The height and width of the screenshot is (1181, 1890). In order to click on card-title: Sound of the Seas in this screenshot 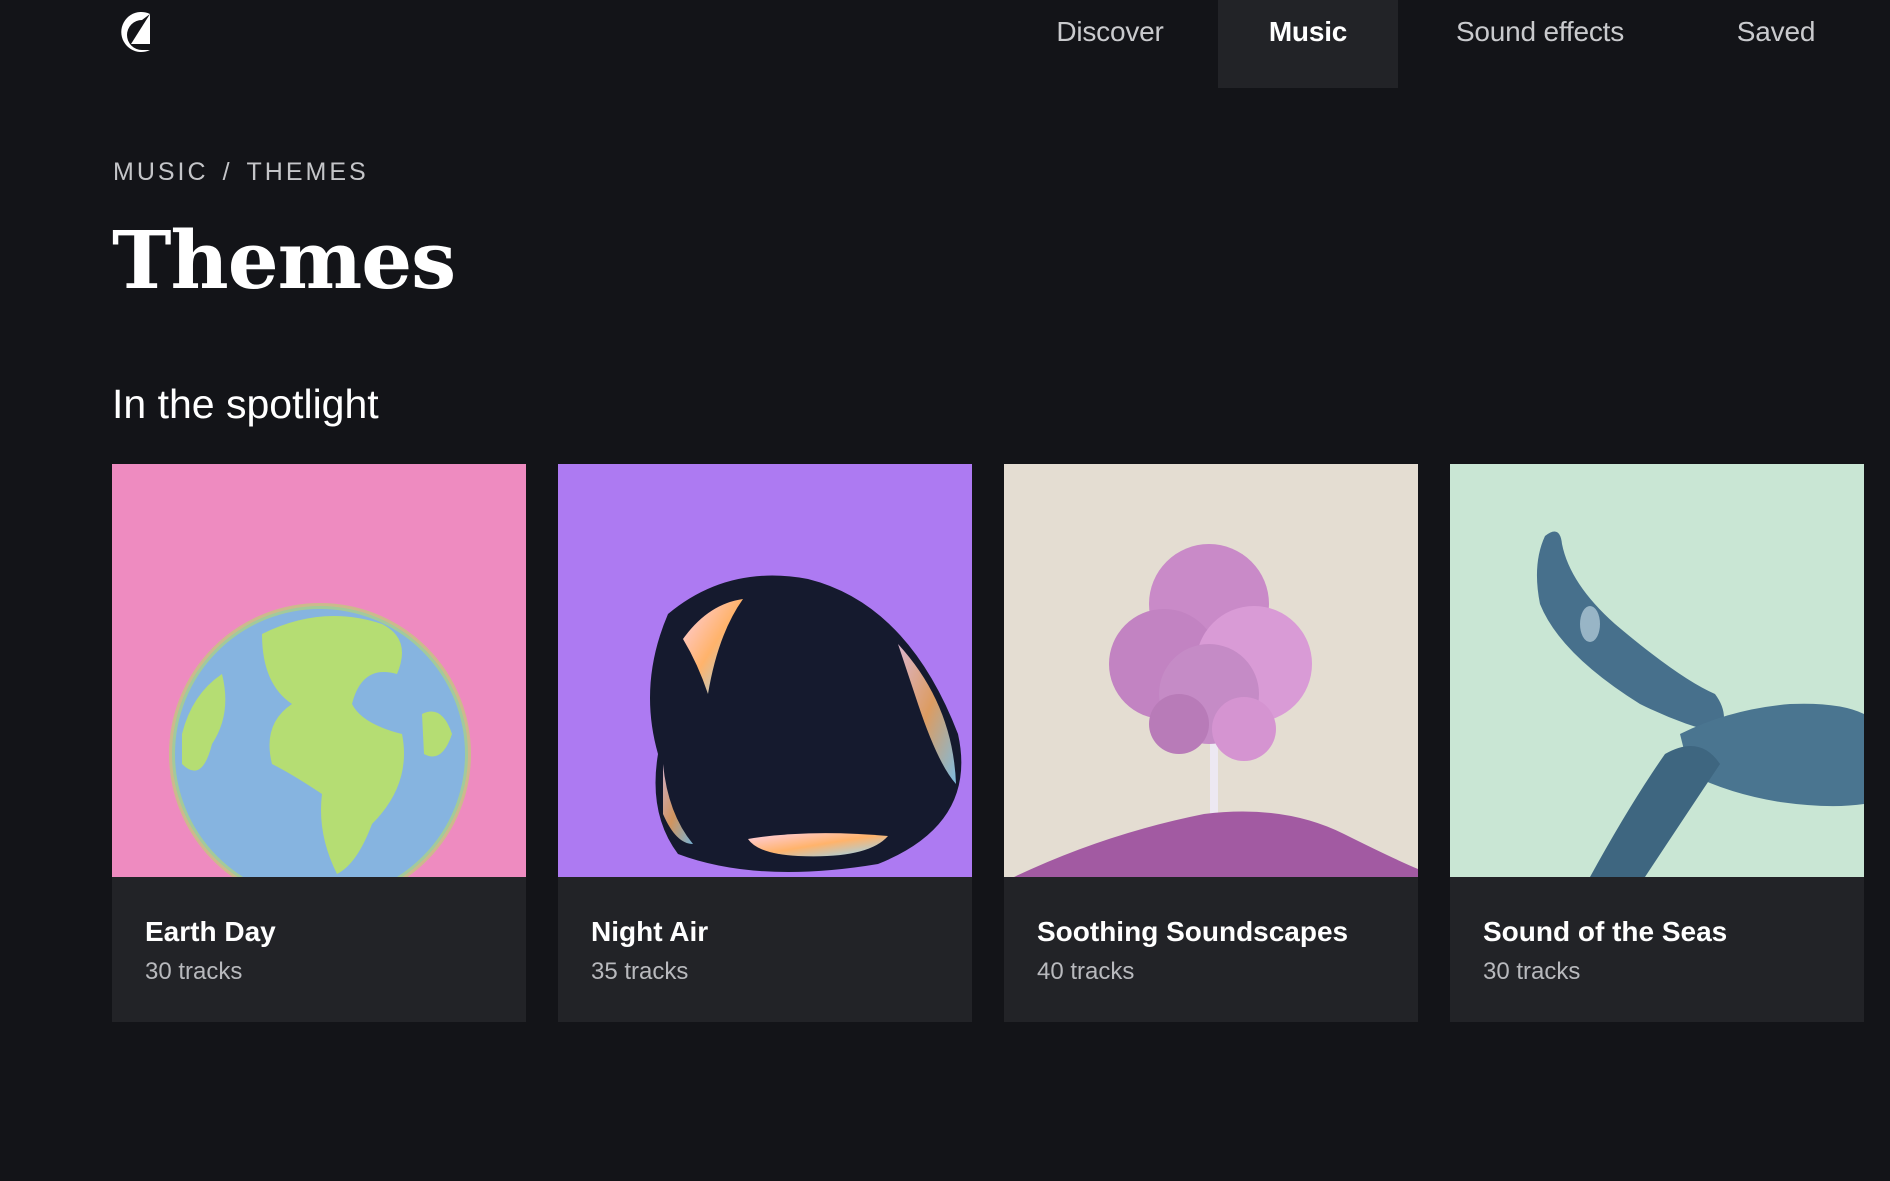, I will do `click(1605, 931)`.